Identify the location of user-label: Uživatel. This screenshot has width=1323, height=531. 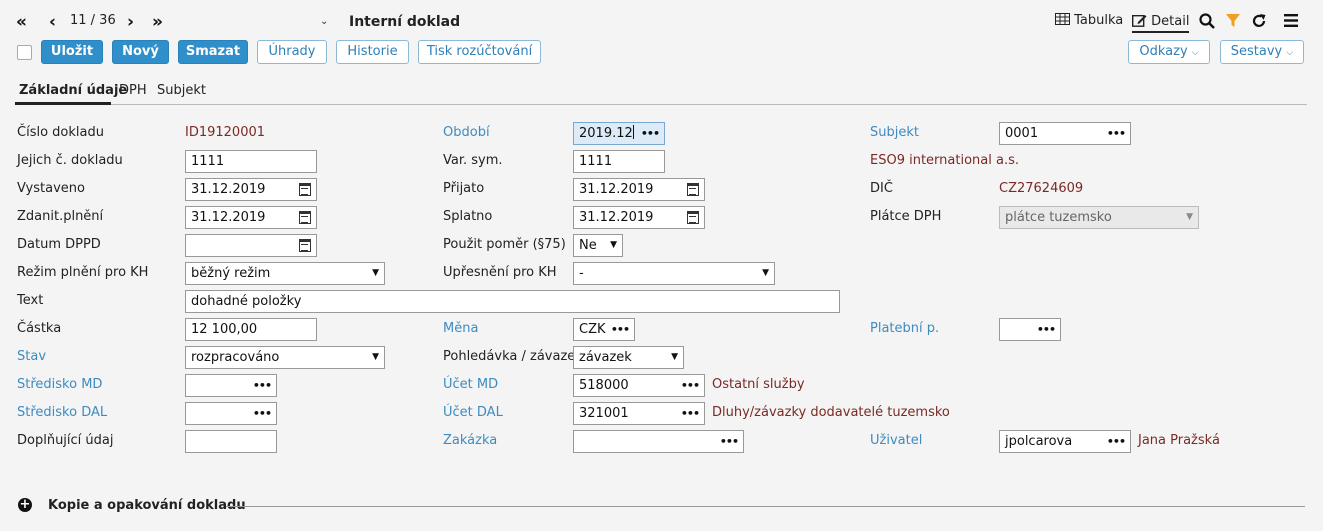
(896, 440).